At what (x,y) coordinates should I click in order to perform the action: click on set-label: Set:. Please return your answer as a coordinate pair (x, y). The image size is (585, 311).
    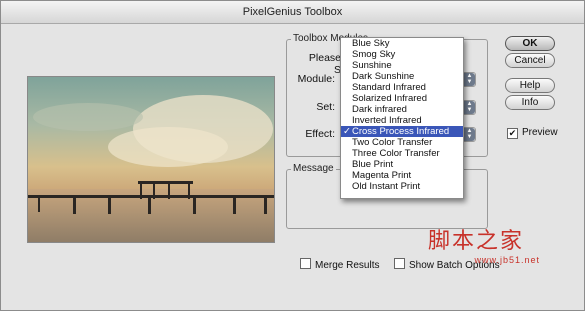
    Looking at the image, I should click on (325, 107).